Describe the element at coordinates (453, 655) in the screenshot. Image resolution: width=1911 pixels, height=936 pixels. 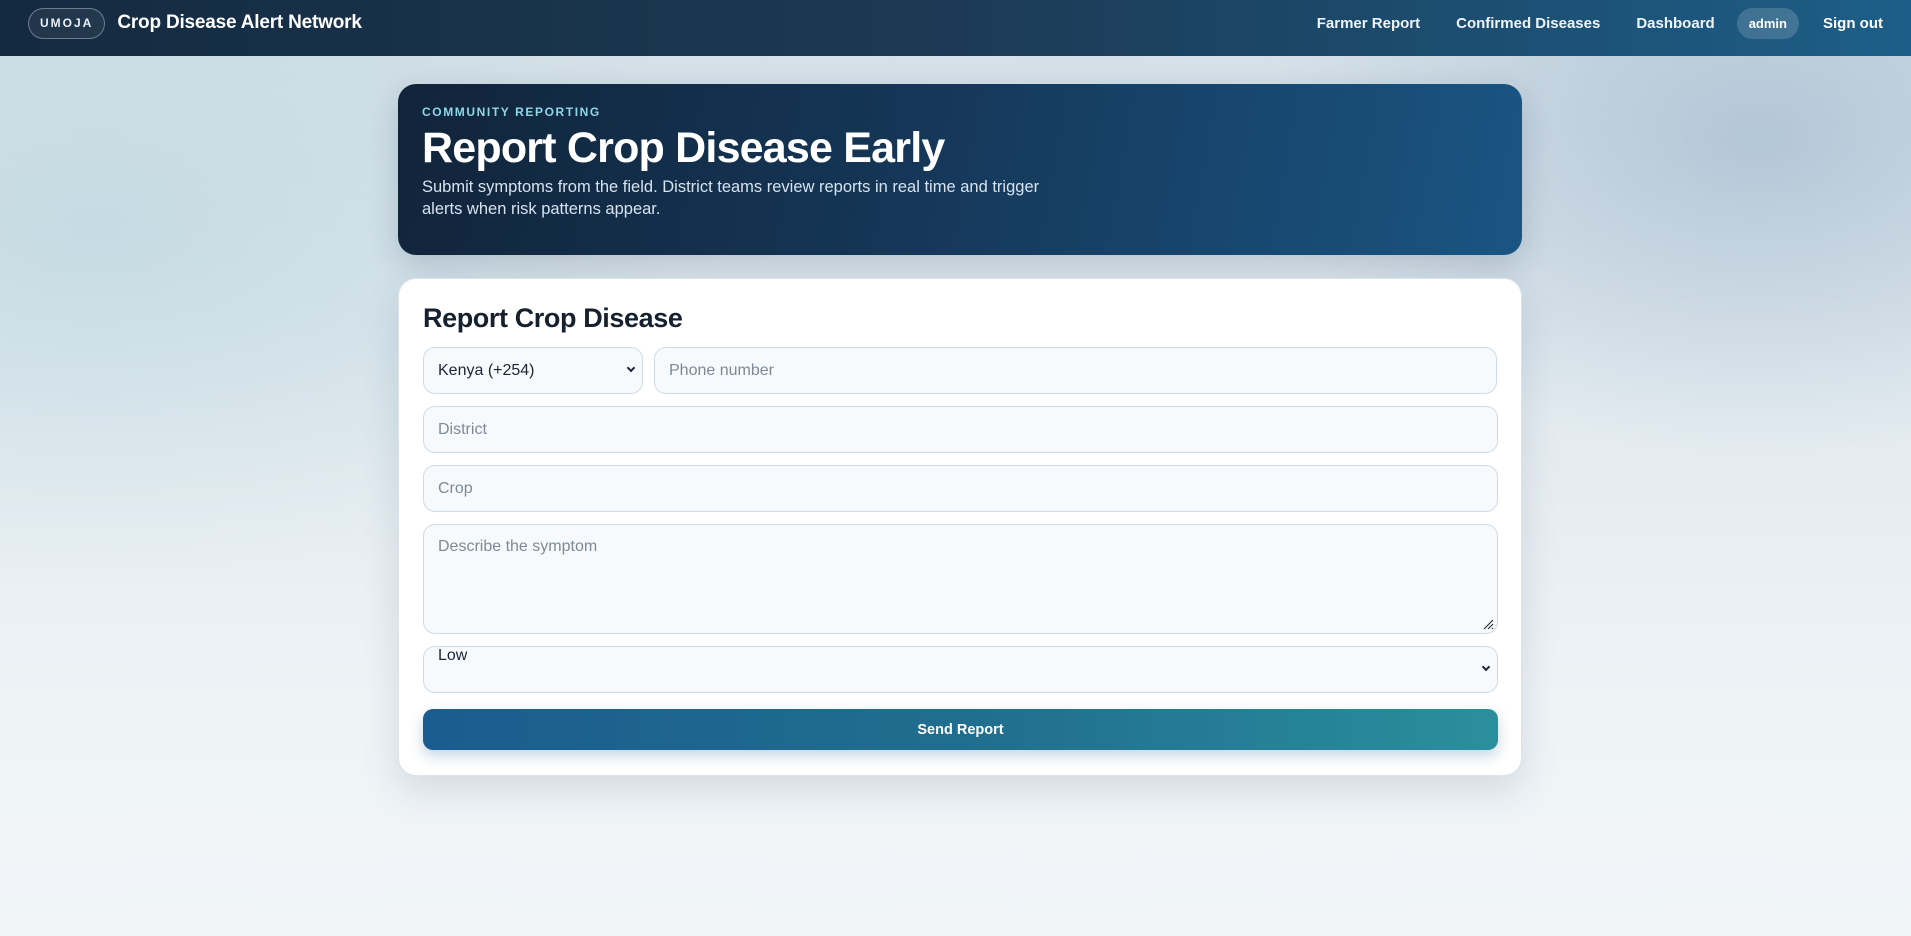
I see `severity-value: Low` at that location.